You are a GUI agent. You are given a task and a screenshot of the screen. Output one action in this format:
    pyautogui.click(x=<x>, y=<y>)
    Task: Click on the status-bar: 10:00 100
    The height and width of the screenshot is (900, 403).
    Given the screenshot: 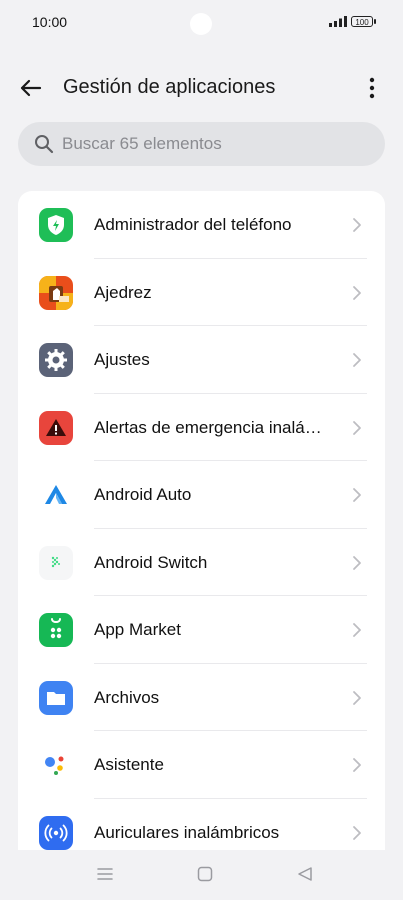 What is the action you would take?
    pyautogui.click(x=201, y=23)
    